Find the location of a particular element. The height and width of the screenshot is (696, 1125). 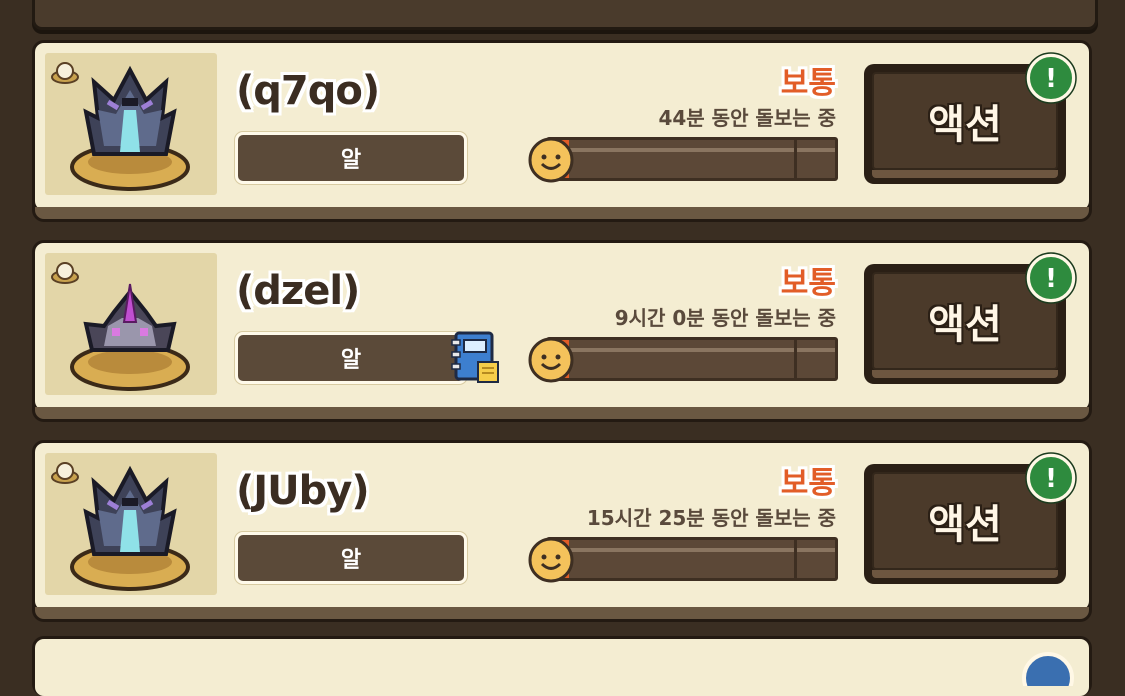

care-duration-text: 15시간 25분 동안 돌보는 중 is located at coordinates (711, 518).